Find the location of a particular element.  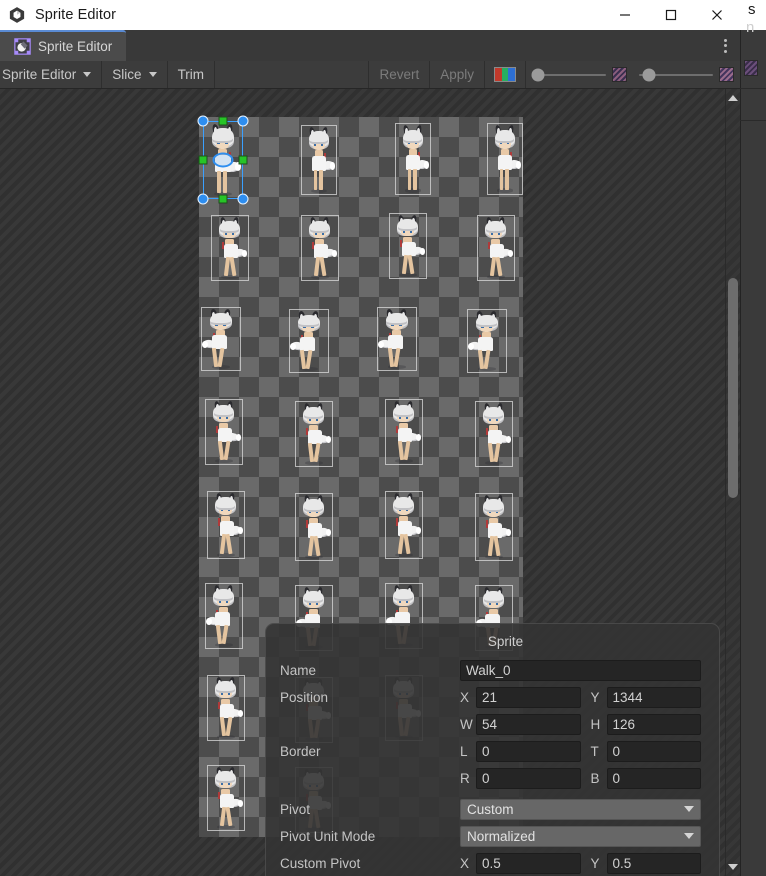

close-button is located at coordinates (717, 15).